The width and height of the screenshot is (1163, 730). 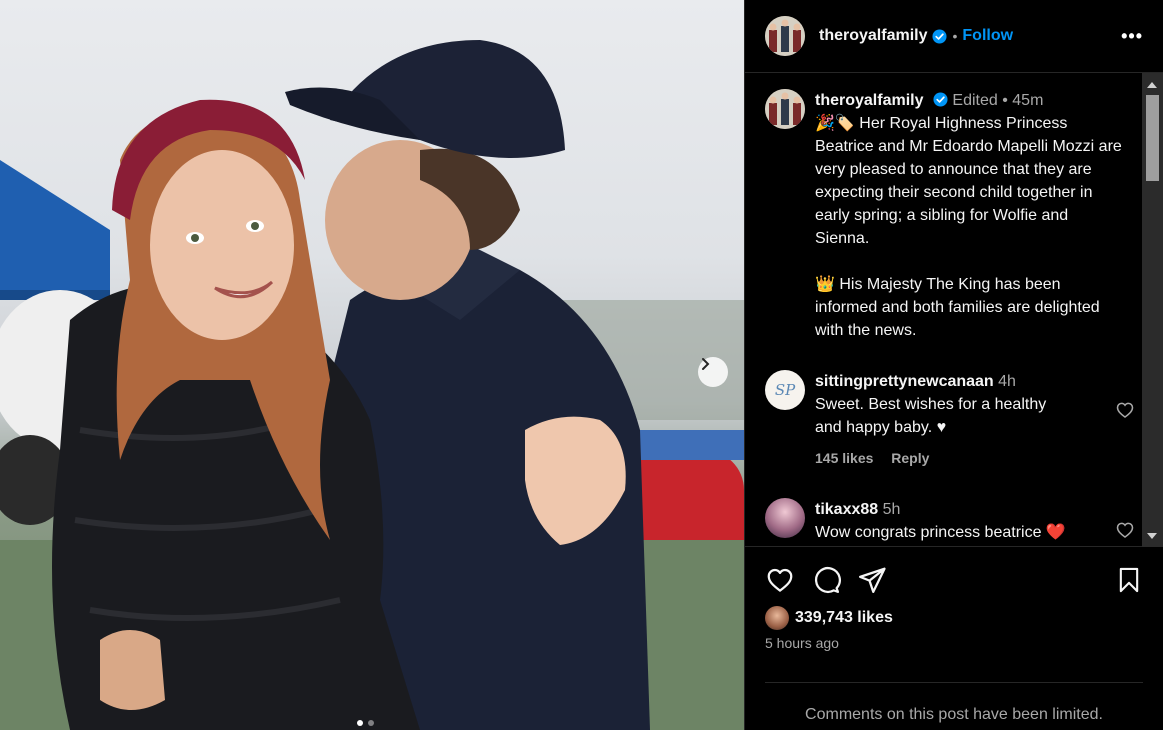 I want to click on comment-actions: 145 likes Reply, so click(x=945, y=458).